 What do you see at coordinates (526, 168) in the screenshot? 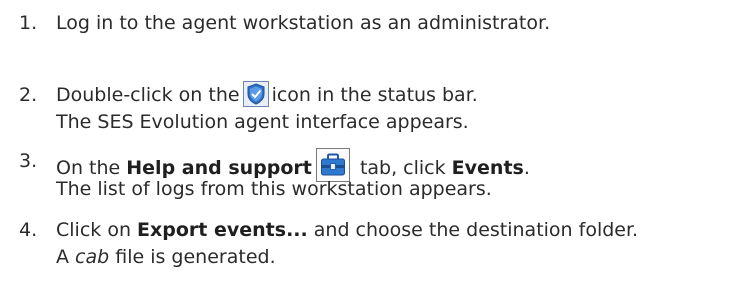
I see `step-text-end: .` at bounding box center [526, 168].